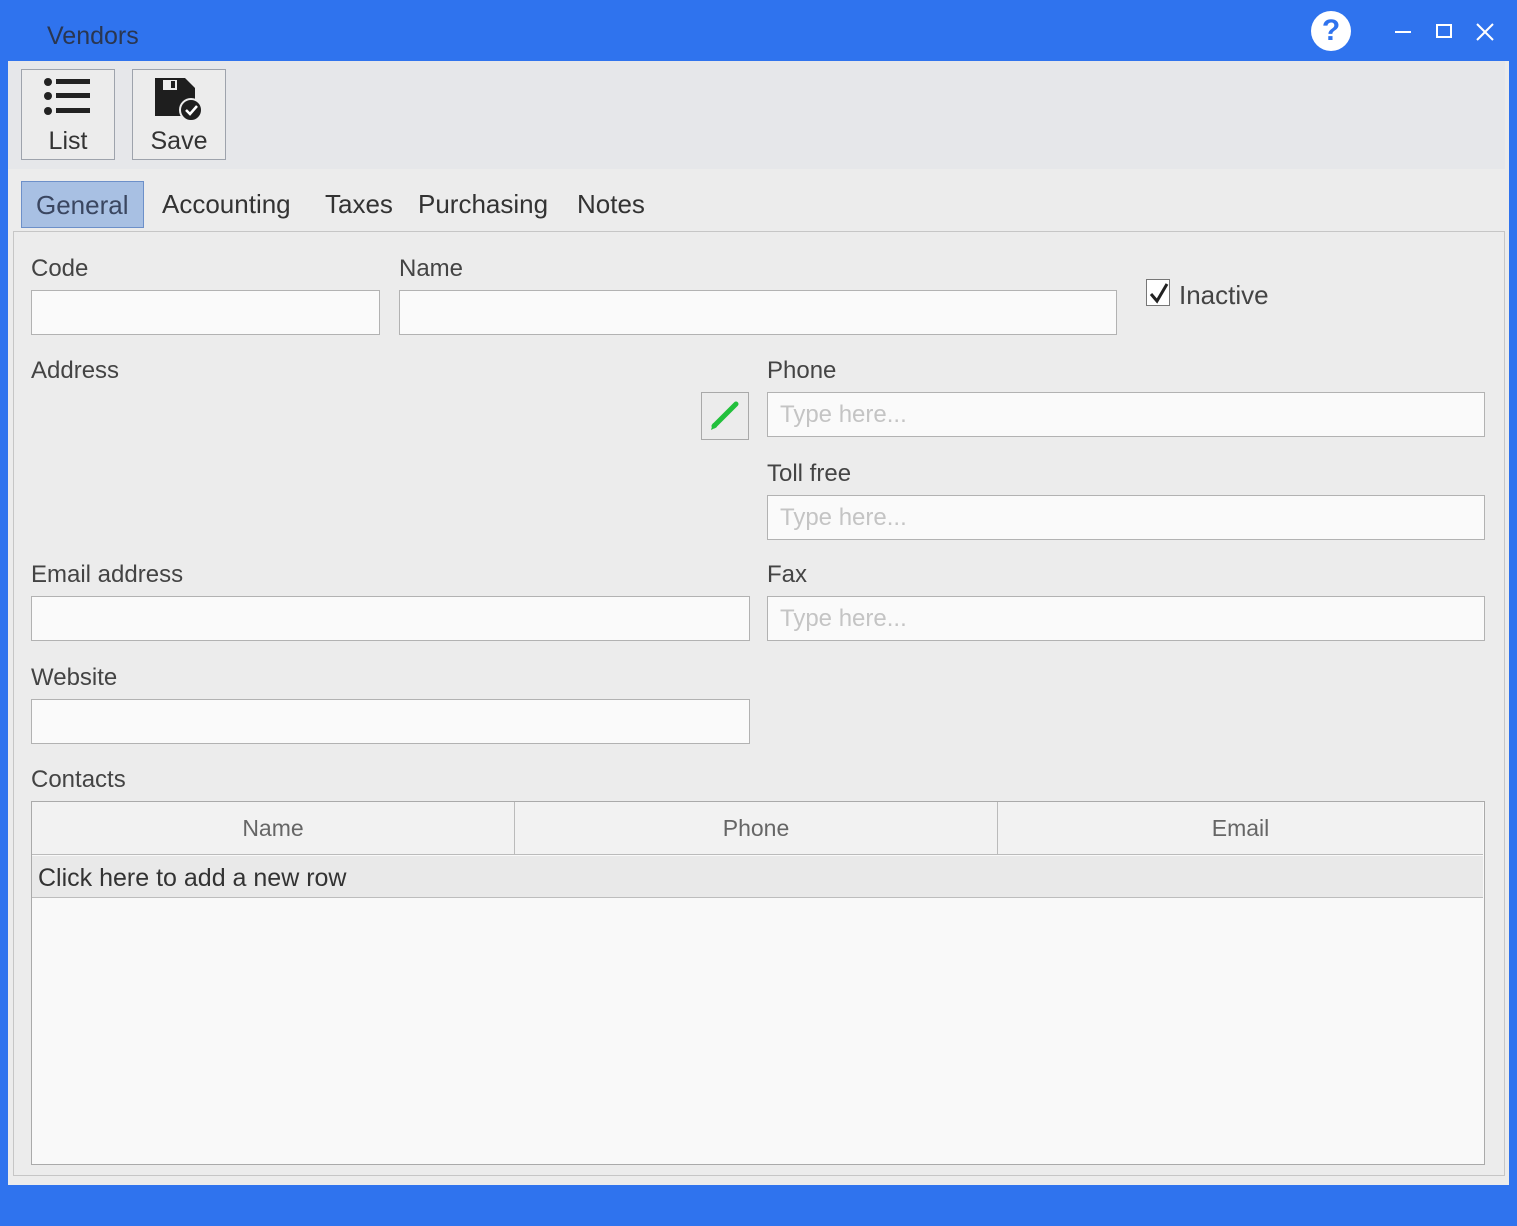 This screenshot has width=1517, height=1226. Describe the element at coordinates (93, 36) in the screenshot. I see `window-title: Vendors` at that location.